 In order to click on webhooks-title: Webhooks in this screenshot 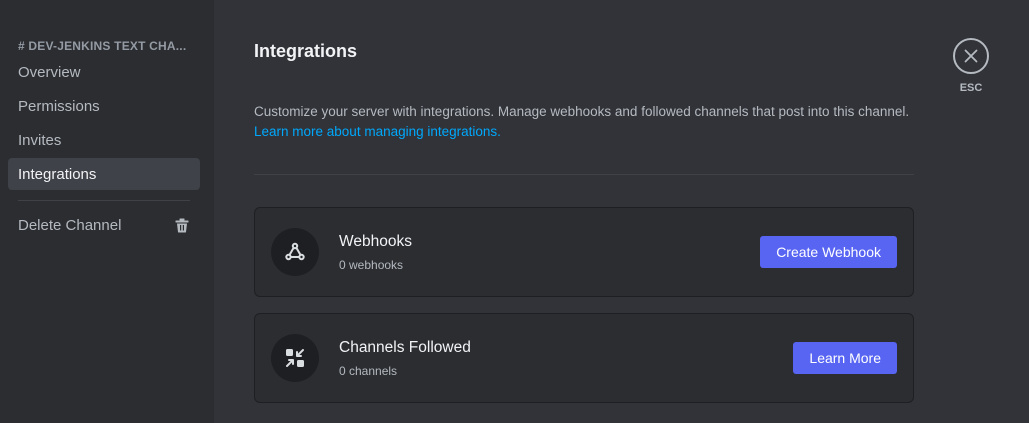, I will do `click(375, 241)`.